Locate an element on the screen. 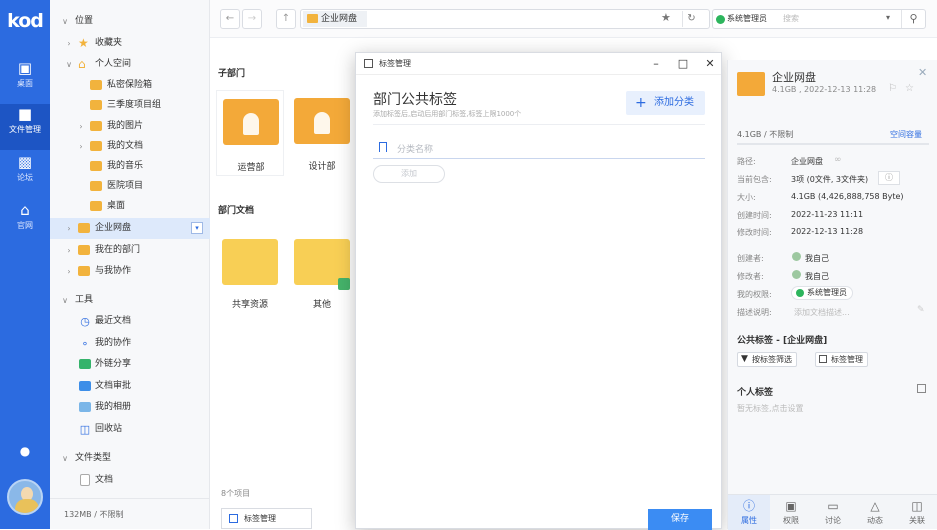 This screenshot has height=530, width=937. search-icon: ⚲ is located at coordinates (913, 19).